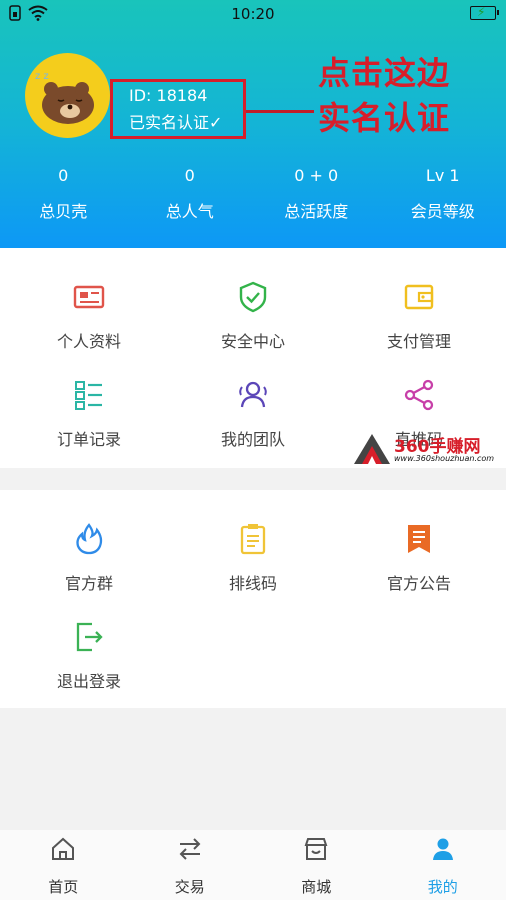 This screenshot has height=900, width=506. I want to click on watermark: 360手赚网 www.360shouzhuan.com, so click(428, 450).